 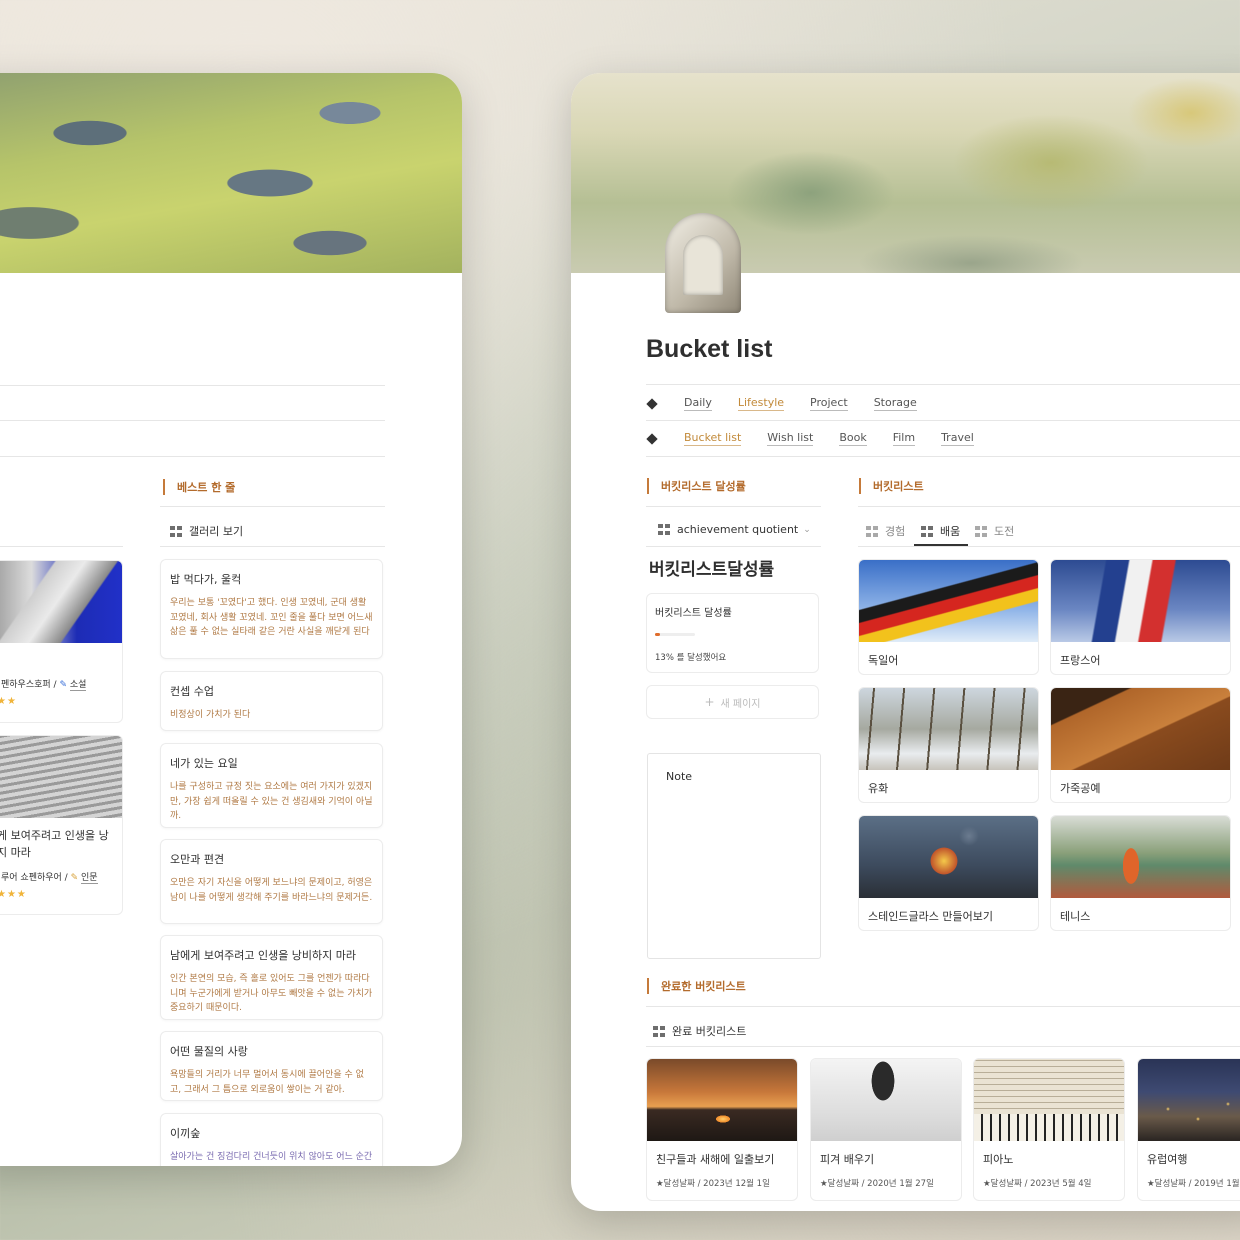 I want to click on bucket-card: 가죽공예, so click(x=1140, y=745).